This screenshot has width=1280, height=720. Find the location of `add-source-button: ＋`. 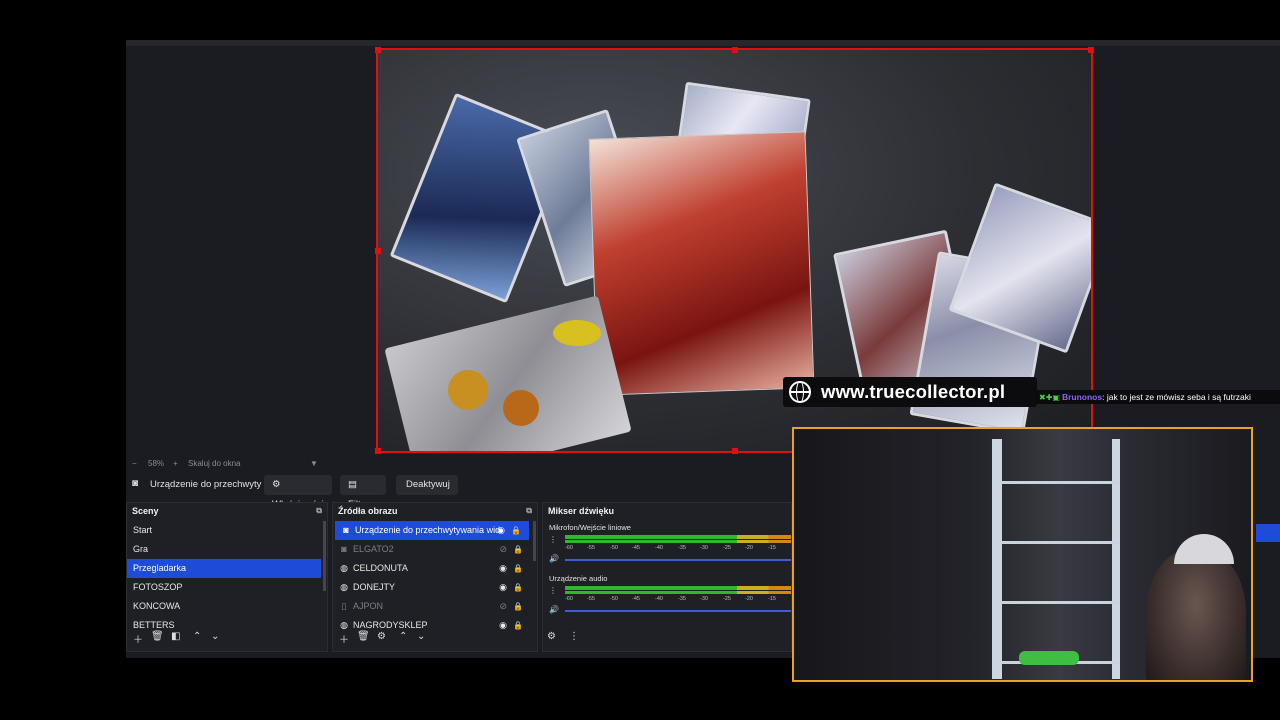

add-source-button: ＋ is located at coordinates (344, 638).